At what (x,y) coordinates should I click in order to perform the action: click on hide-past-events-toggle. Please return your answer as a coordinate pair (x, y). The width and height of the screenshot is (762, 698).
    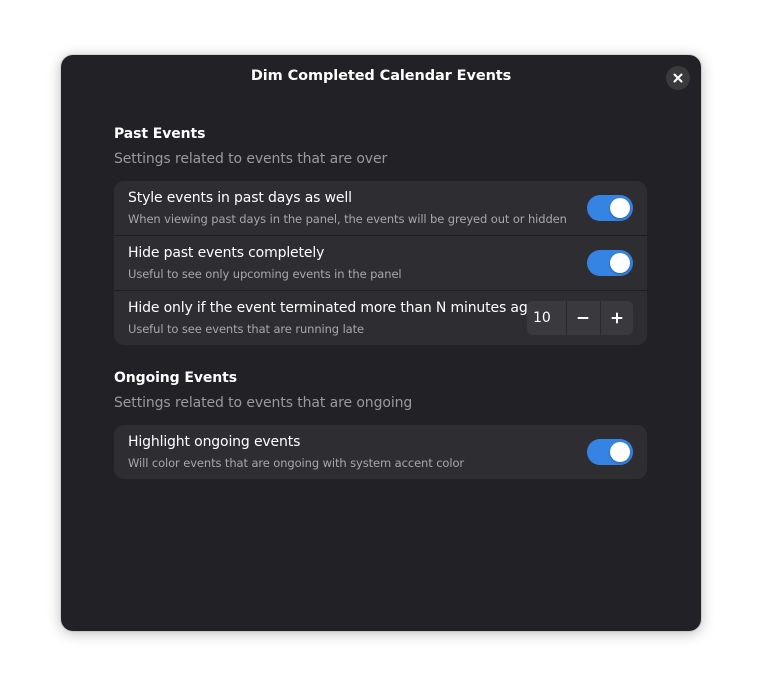
    Looking at the image, I should click on (610, 263).